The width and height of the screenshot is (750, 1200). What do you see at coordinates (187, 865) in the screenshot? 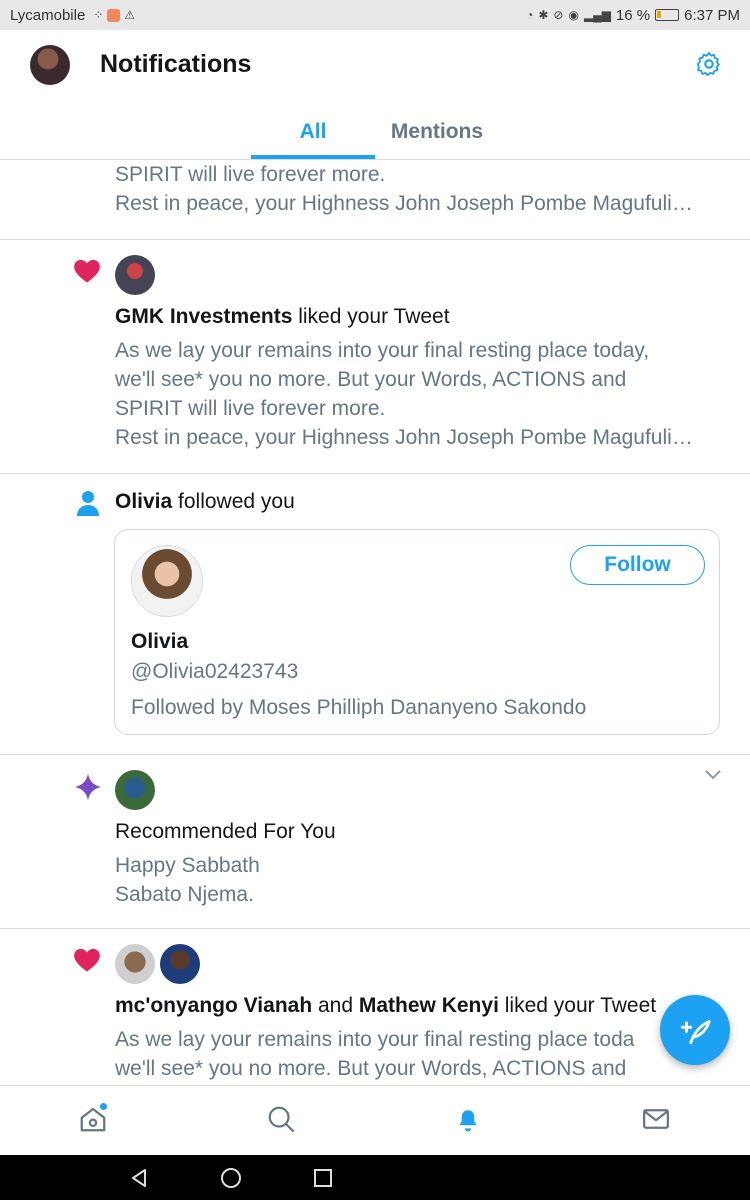
I see `tweet-text-line: Happy Sabbath` at bounding box center [187, 865].